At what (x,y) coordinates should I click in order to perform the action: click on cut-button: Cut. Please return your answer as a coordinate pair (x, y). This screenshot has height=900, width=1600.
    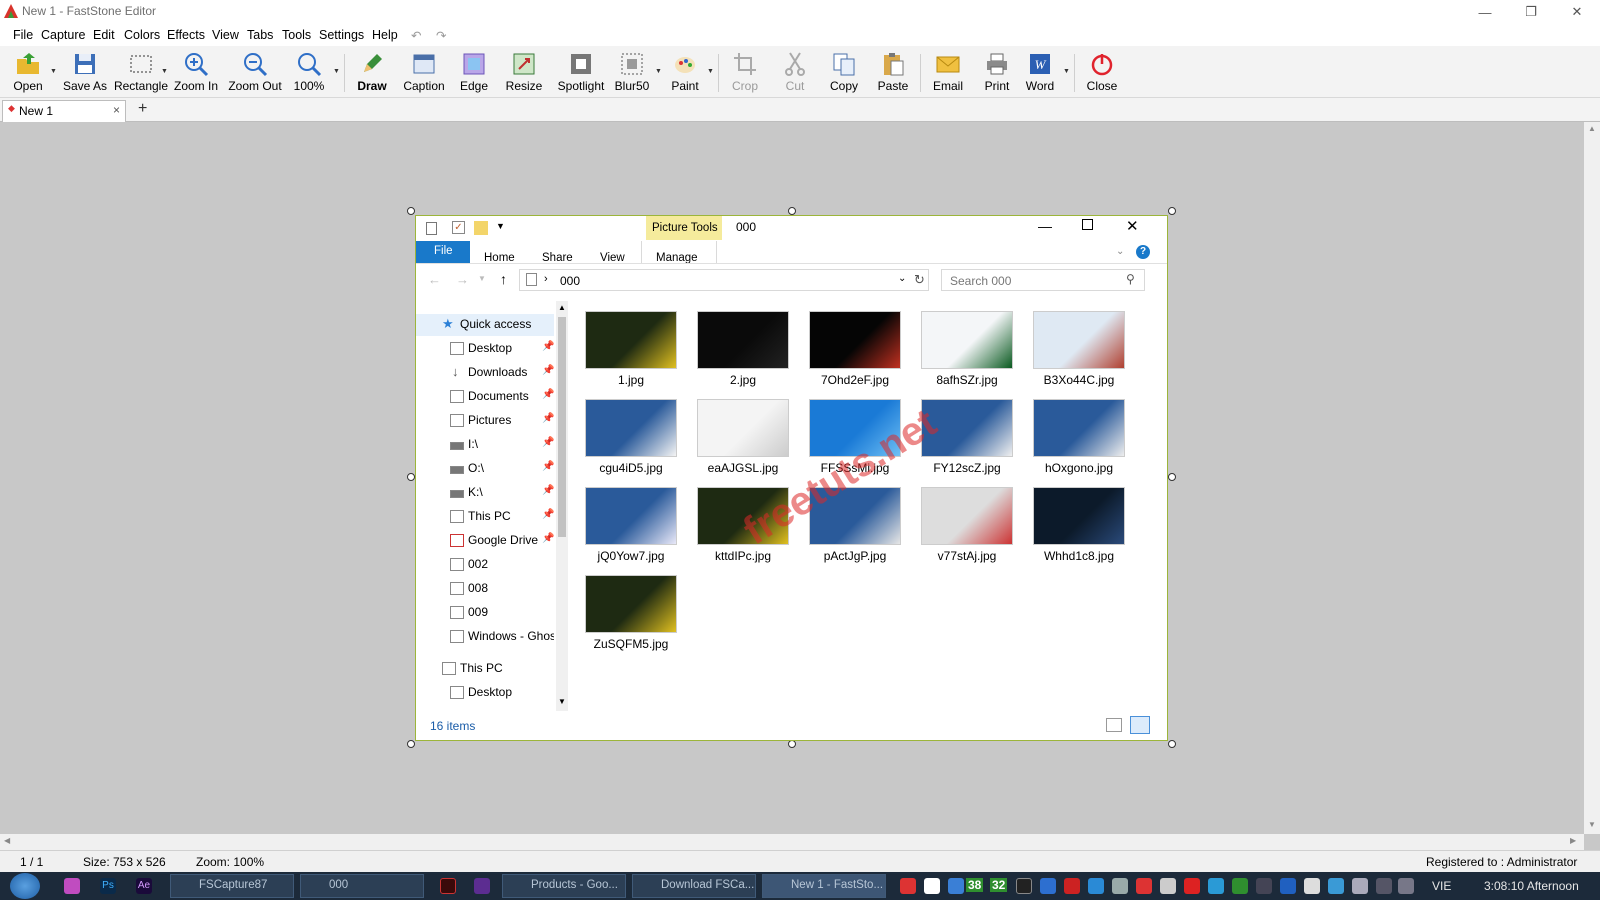
    Looking at the image, I should click on (795, 72).